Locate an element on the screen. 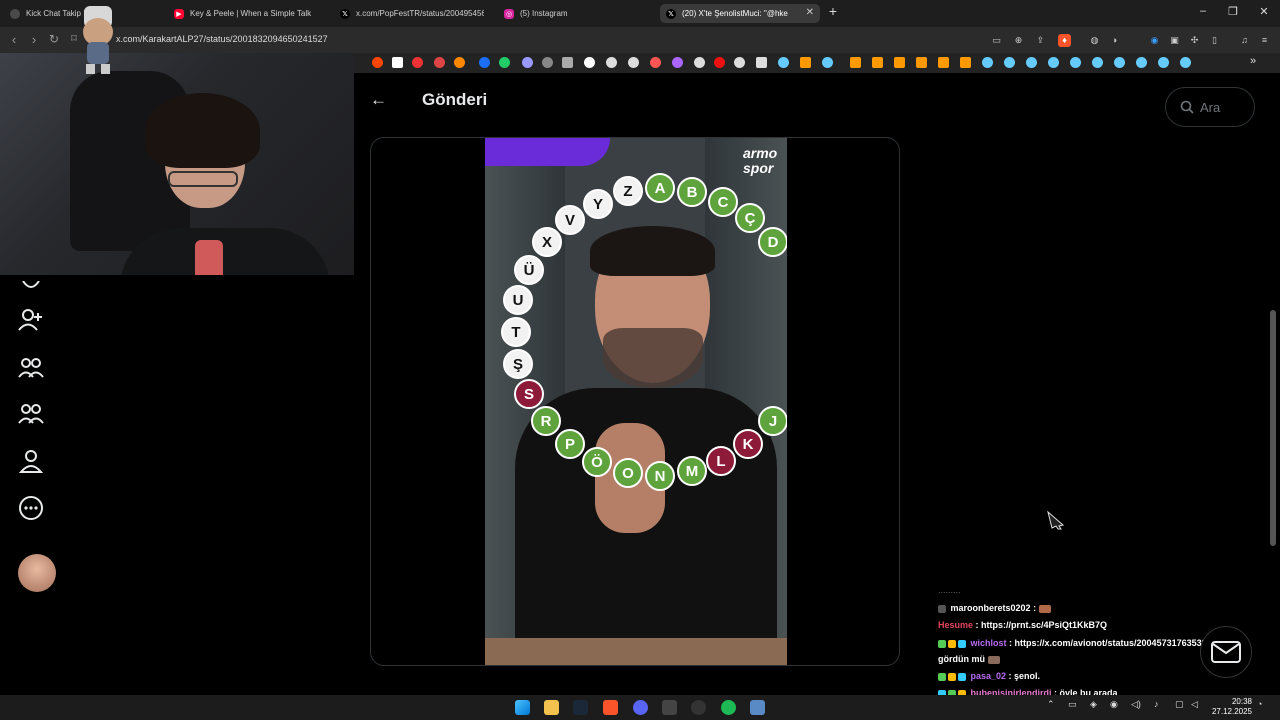 This screenshot has height=720, width=1280. windows-taskbar is located at coordinates (640, 707).